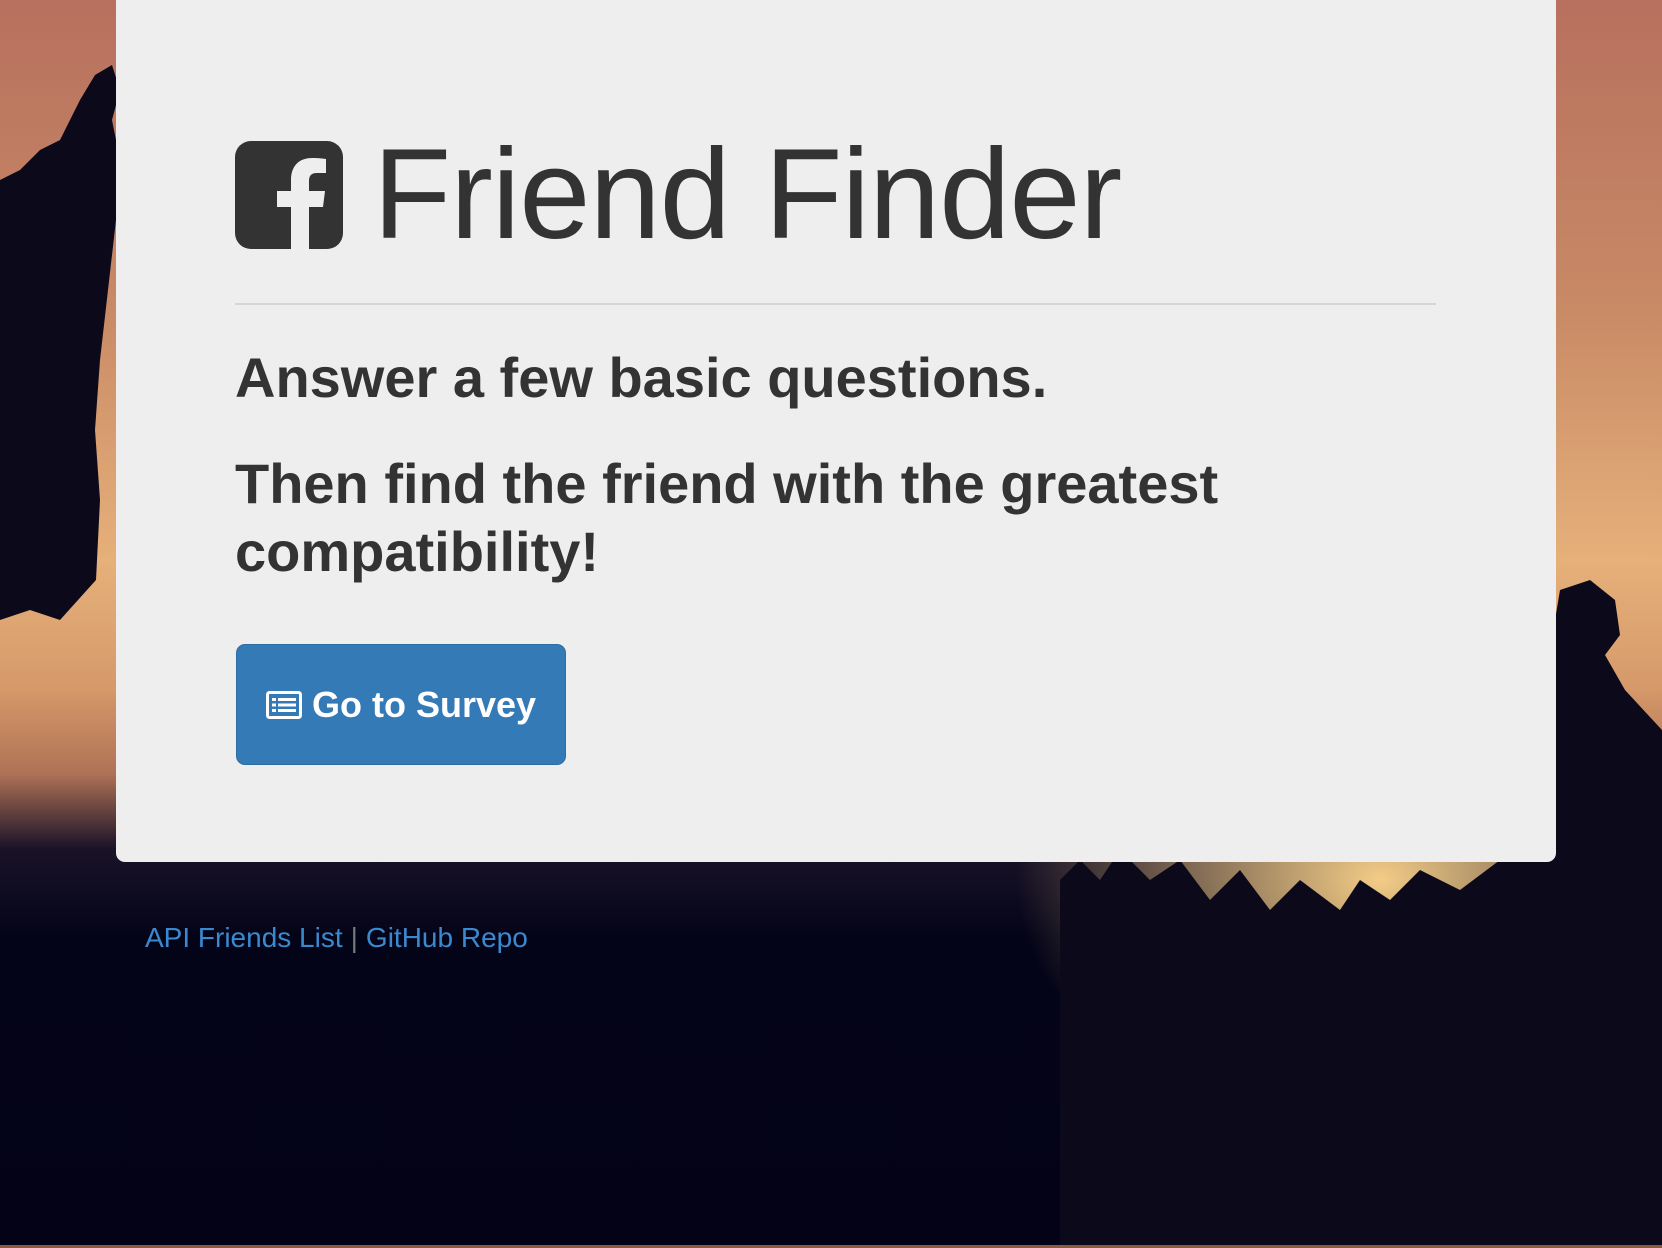 The width and height of the screenshot is (1662, 1248). I want to click on list-alt-icon, so click(283, 704).